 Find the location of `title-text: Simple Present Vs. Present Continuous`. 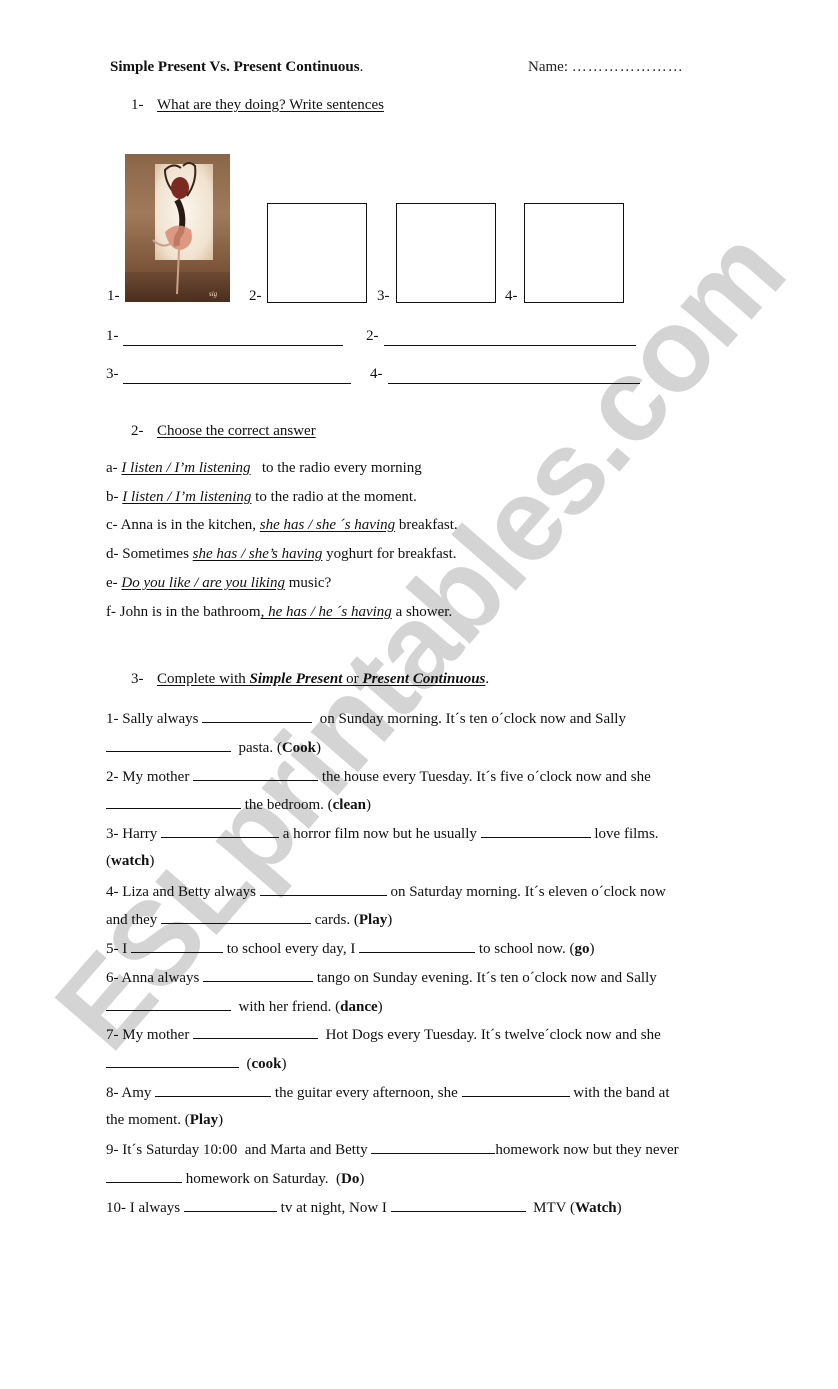

title-text: Simple Present Vs. Present Continuous is located at coordinates (235, 67).